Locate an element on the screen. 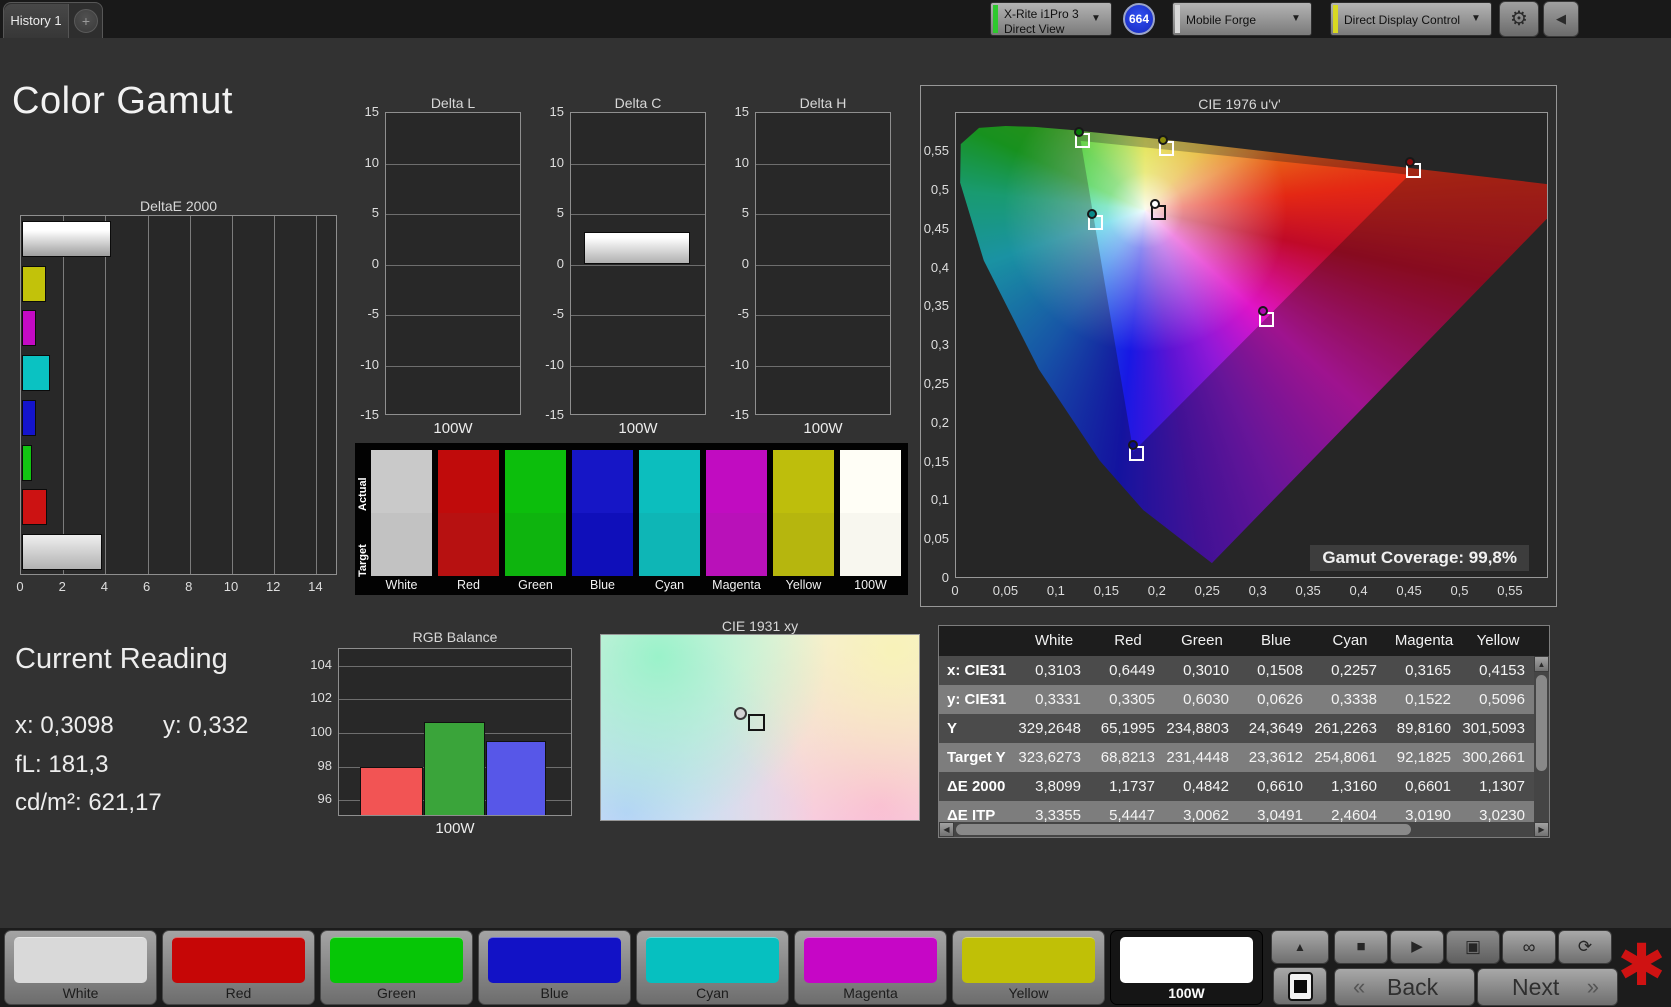  cie-x-tick: 0,05 is located at coordinates (1005, 590).